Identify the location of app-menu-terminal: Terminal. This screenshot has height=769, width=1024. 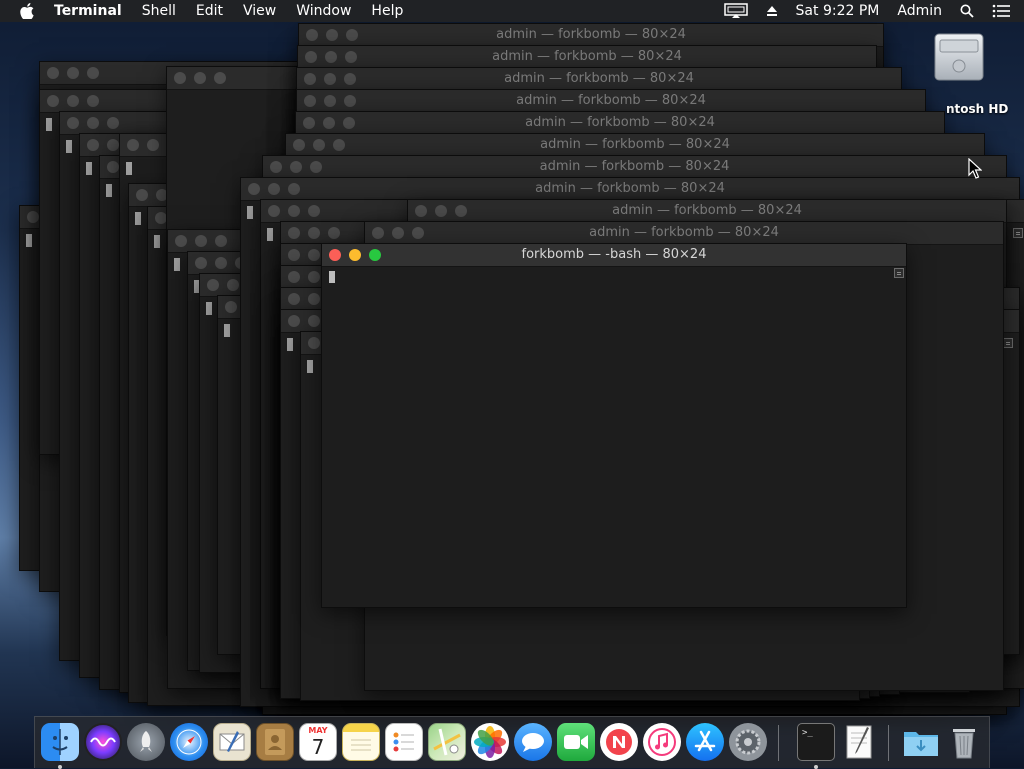
(88, 11).